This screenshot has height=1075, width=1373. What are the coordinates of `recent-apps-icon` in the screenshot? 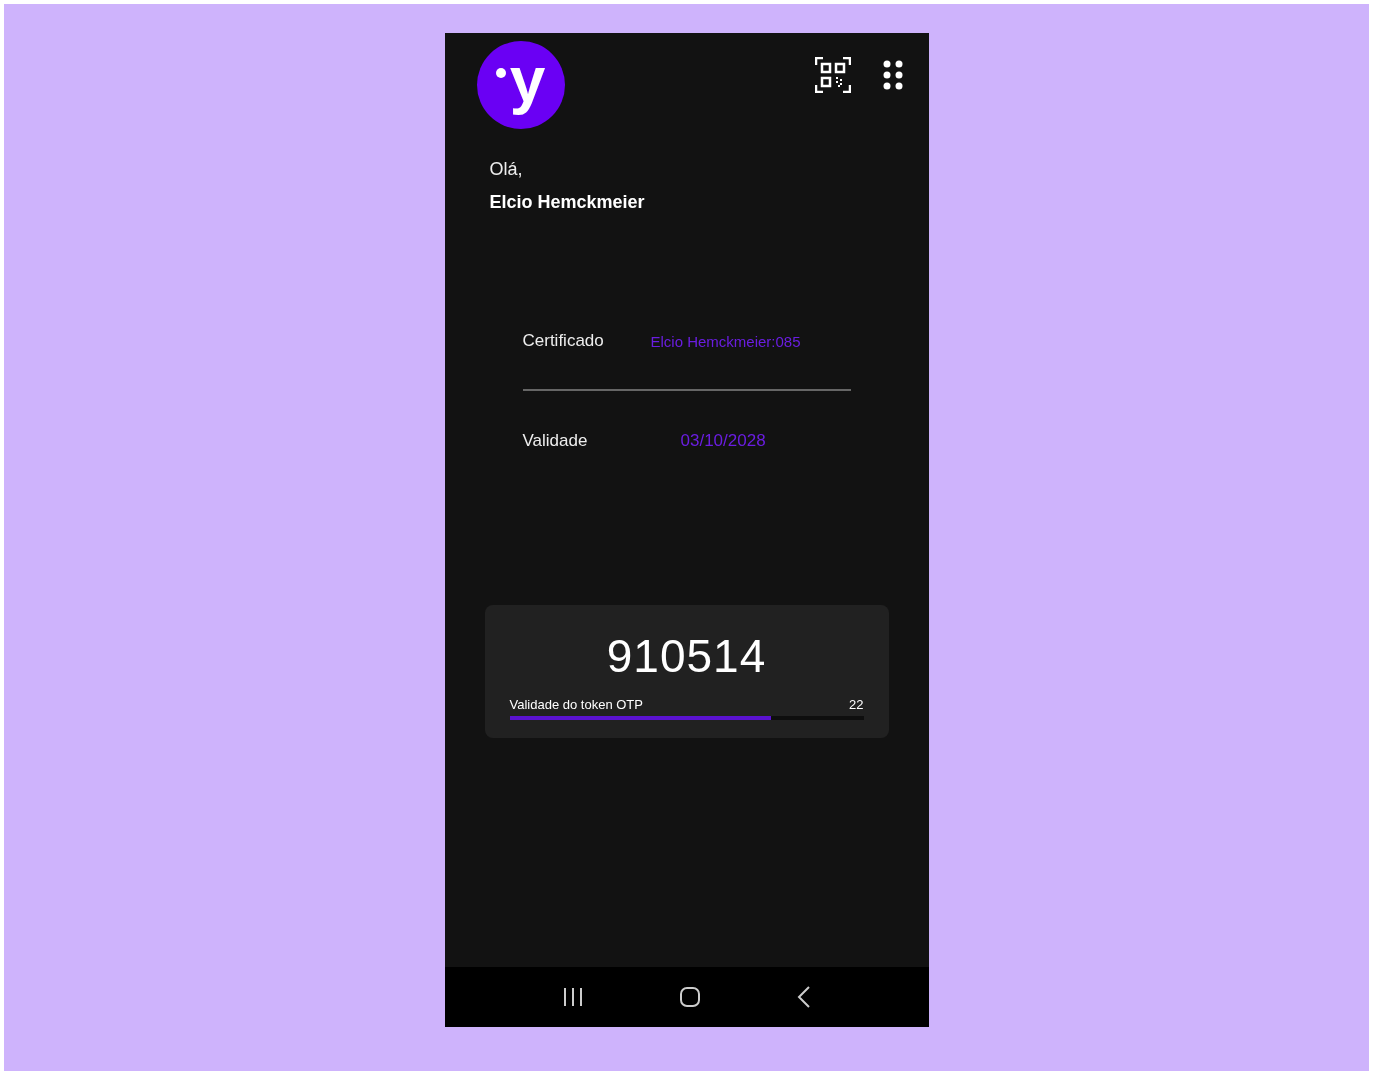 It's located at (573, 997).